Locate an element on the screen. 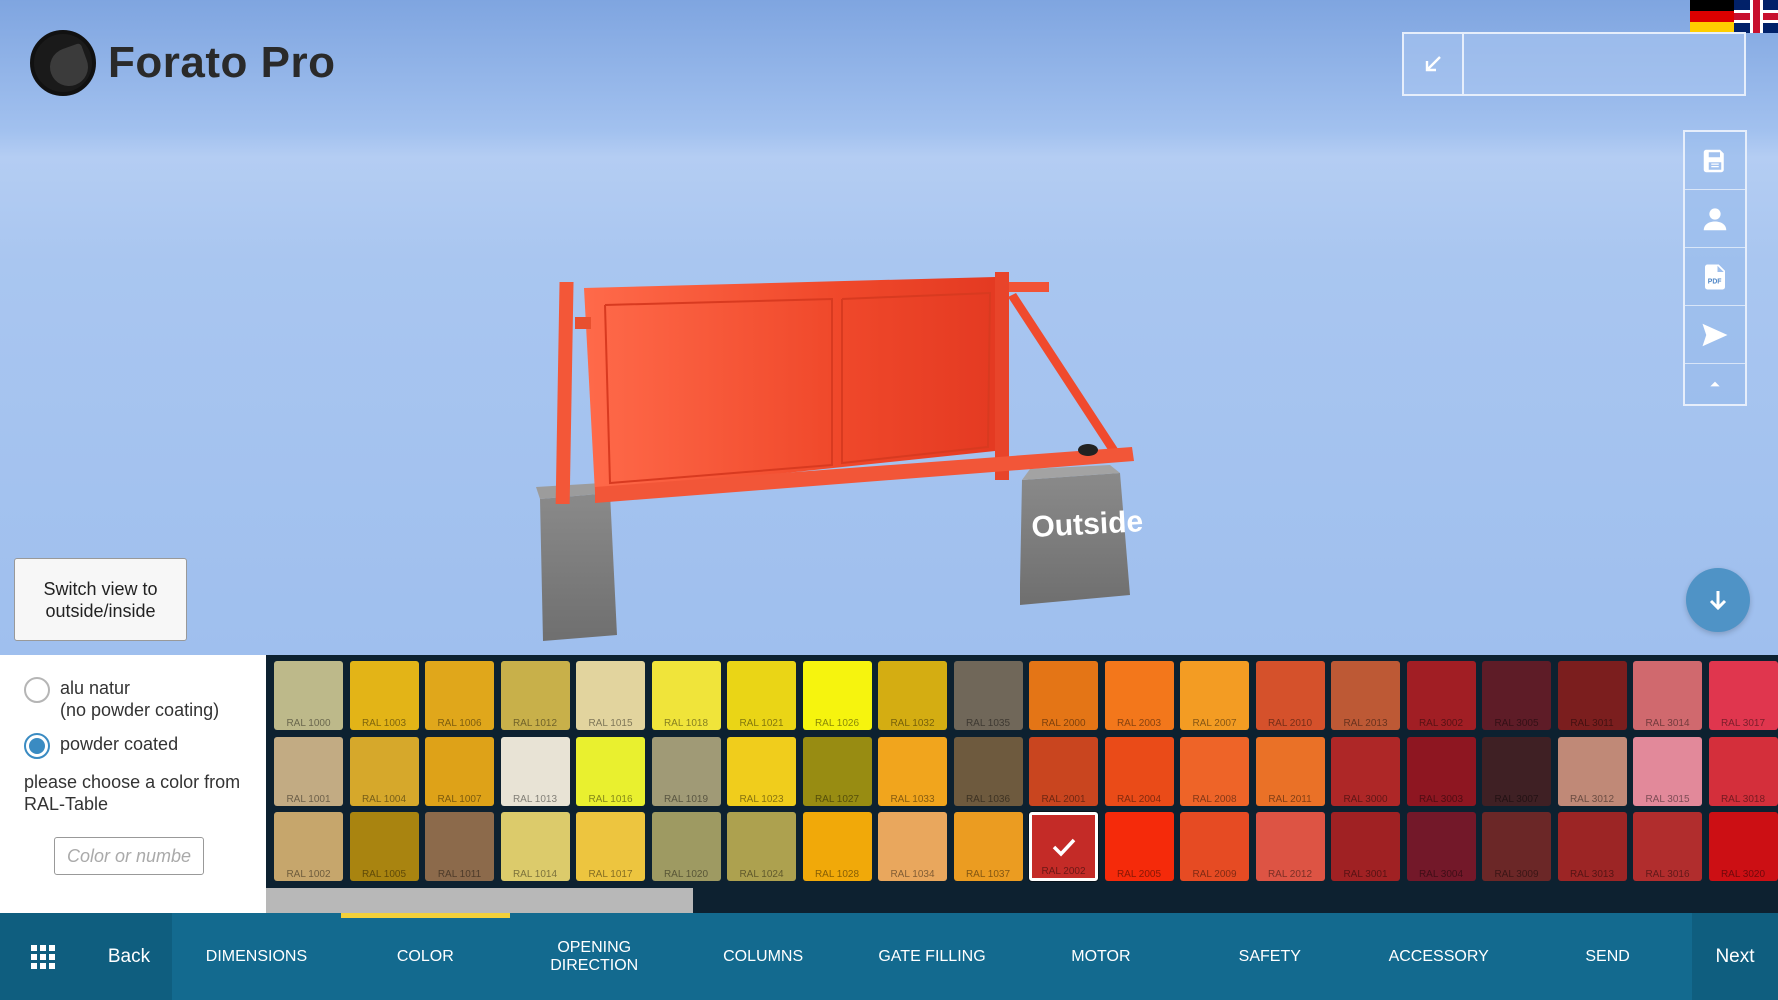  option-powder-coated-label: powder coated is located at coordinates (119, 744).